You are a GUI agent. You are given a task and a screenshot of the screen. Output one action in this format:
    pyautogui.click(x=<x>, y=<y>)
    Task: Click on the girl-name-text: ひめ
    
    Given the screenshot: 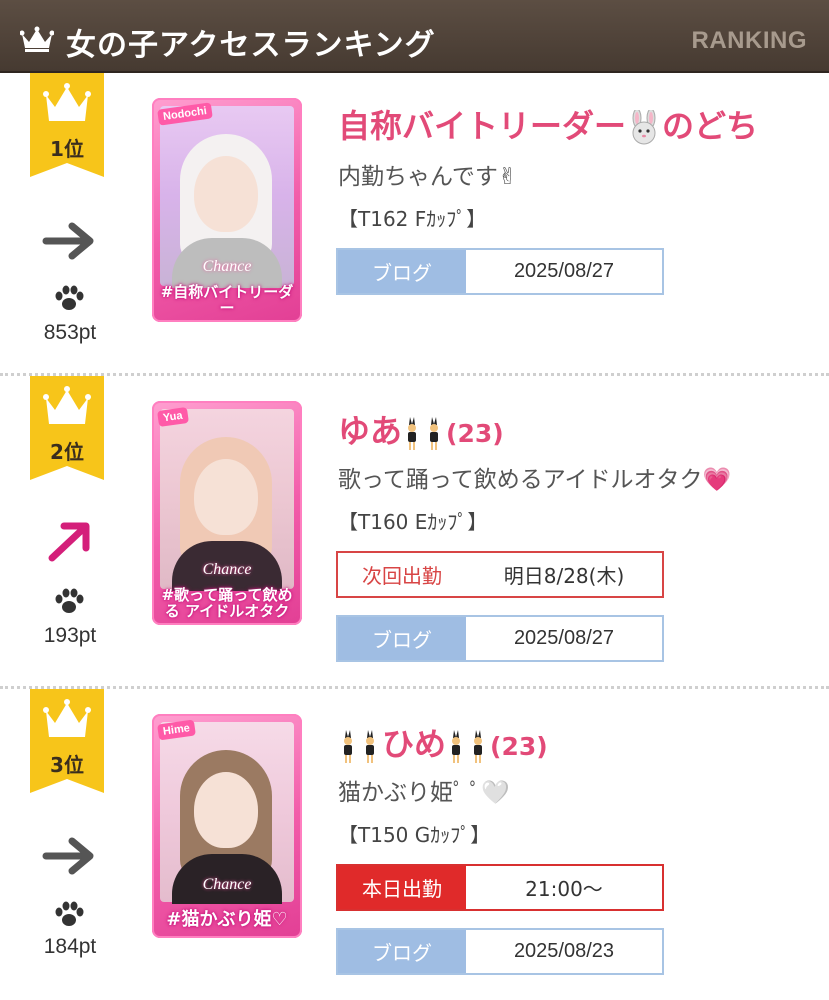 What is the action you would take?
    pyautogui.click(x=414, y=744)
    